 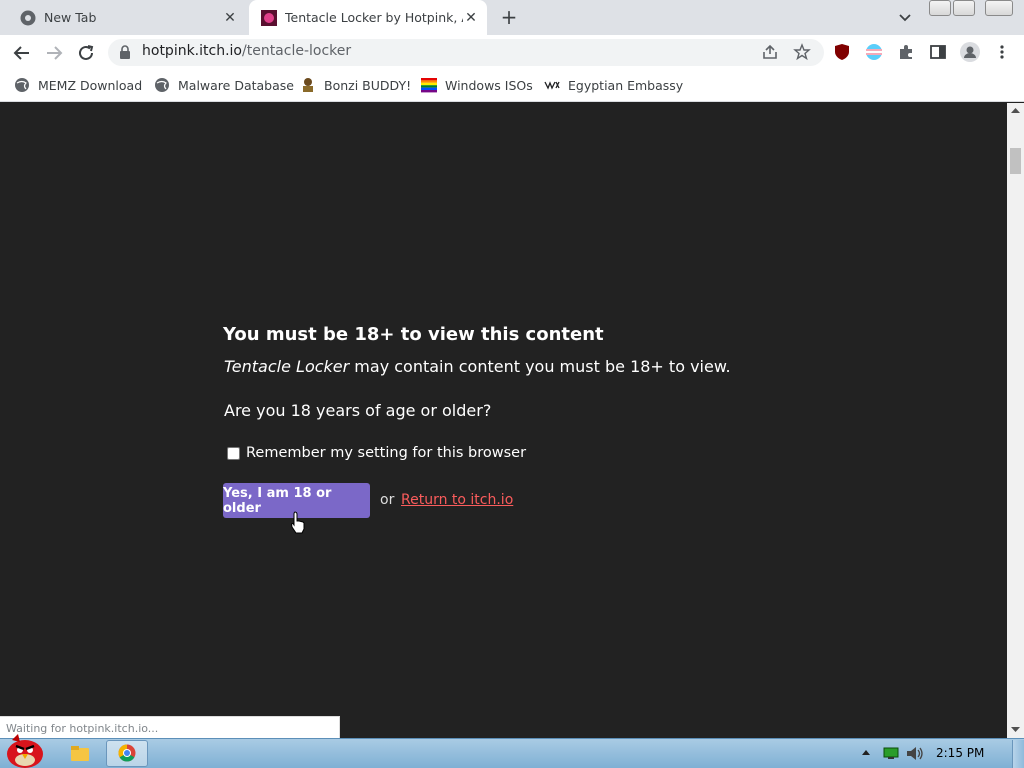 What do you see at coordinates (1002, 52) in the screenshot?
I see `menu-kebab-icon` at bounding box center [1002, 52].